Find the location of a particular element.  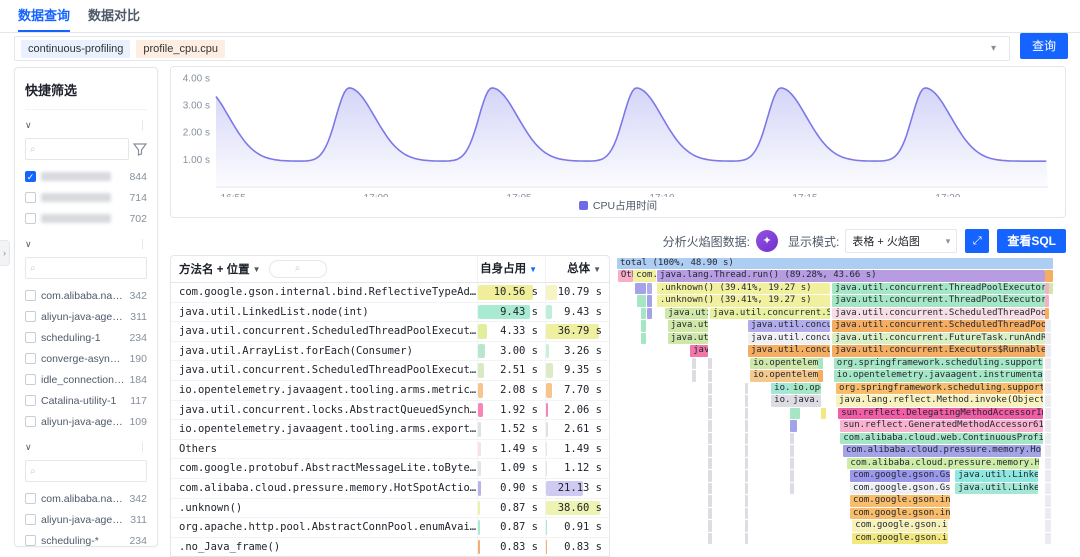

filter-list-item: idle_connection_reaper 184 is located at coordinates (86, 379).